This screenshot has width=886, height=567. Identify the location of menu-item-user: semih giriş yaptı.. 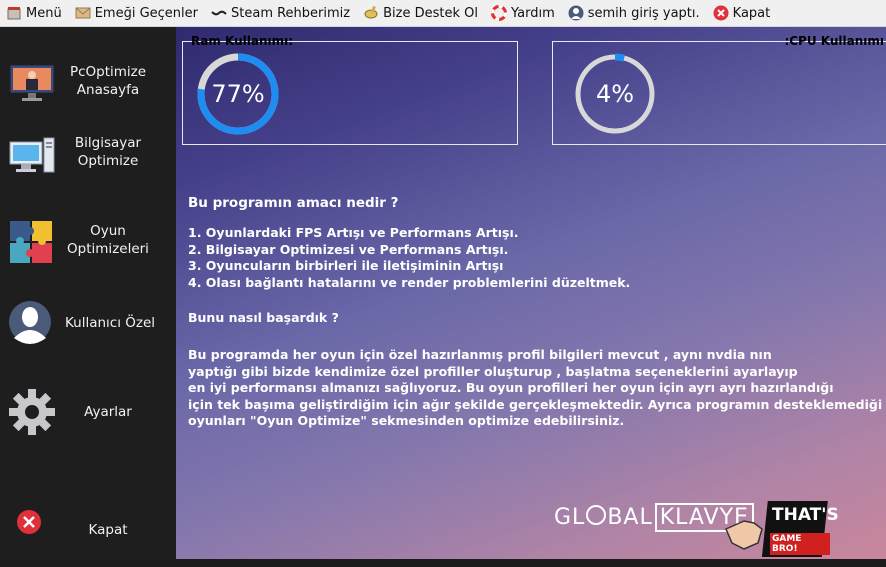
(634, 13).